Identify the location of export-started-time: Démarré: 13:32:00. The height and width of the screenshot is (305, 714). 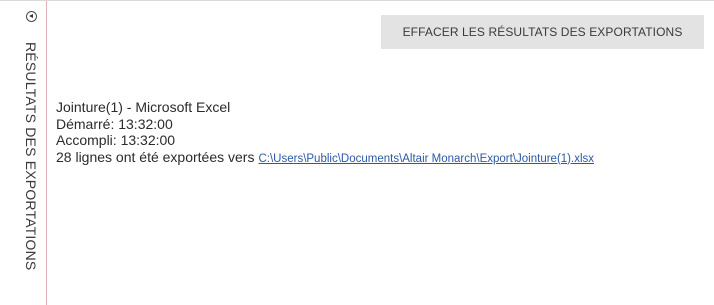
(114, 123).